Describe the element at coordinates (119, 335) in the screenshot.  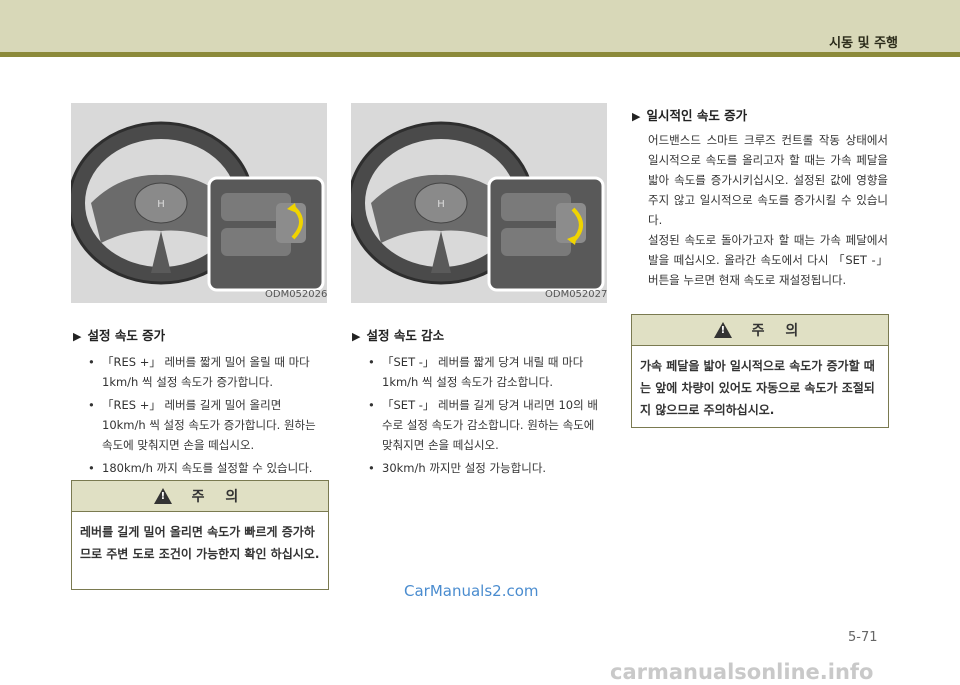
I see `heading-speed-increase: ▶ 설정 속도 증가` at that location.